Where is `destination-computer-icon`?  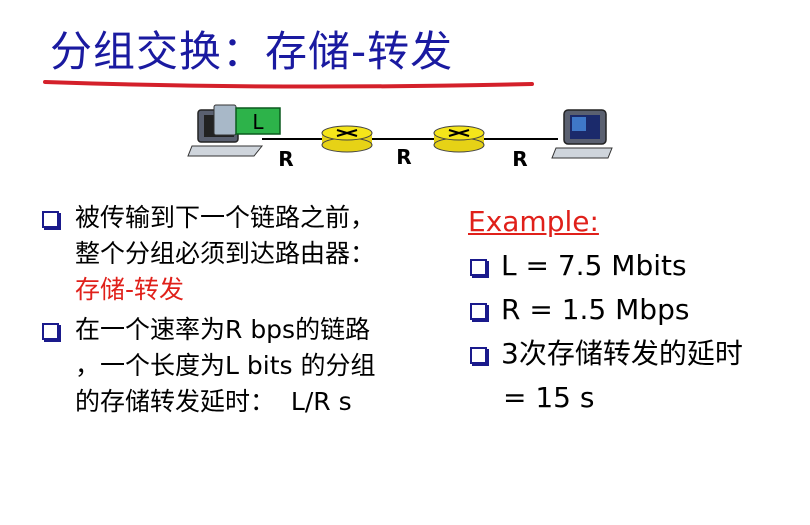
destination-computer-icon is located at coordinates (582, 134).